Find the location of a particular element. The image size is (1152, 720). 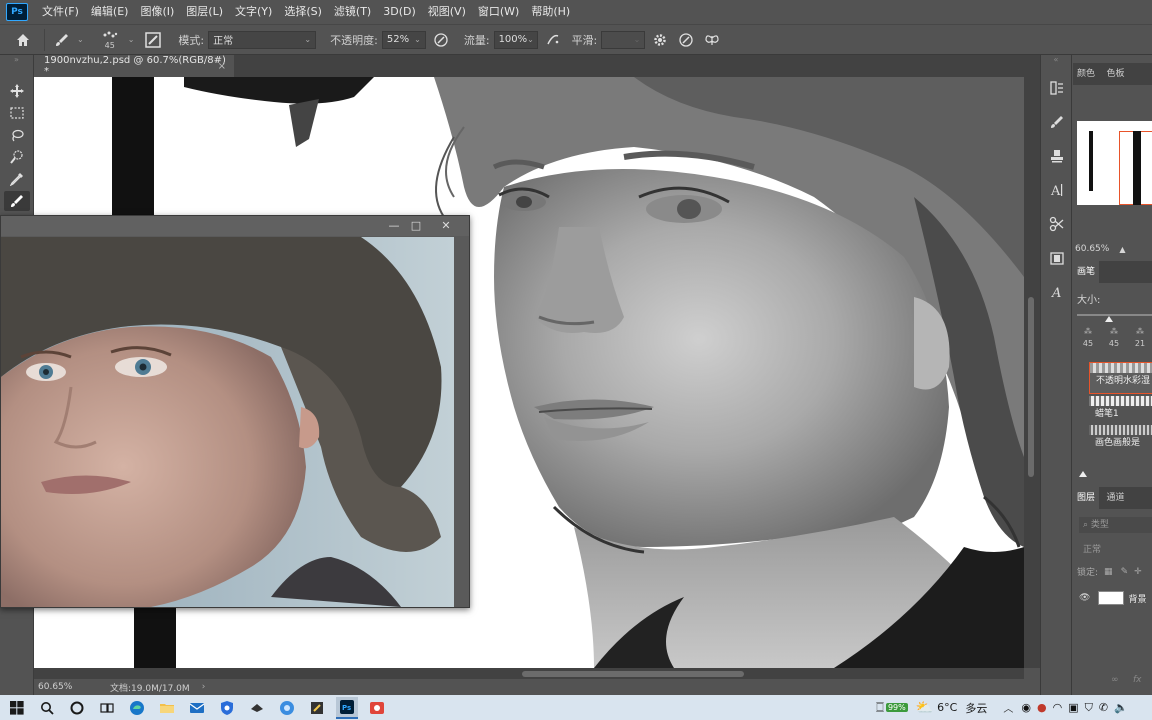

brush-preset-2: ⁂ 45 is located at coordinates (1114, 337).